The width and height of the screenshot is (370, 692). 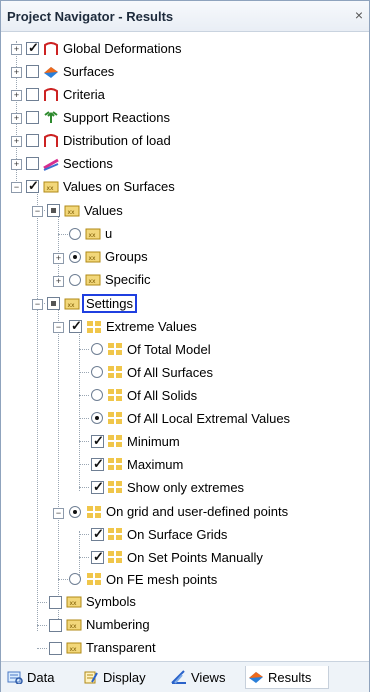 I want to click on tree-label: Global Deformations, so click(x=122, y=48).